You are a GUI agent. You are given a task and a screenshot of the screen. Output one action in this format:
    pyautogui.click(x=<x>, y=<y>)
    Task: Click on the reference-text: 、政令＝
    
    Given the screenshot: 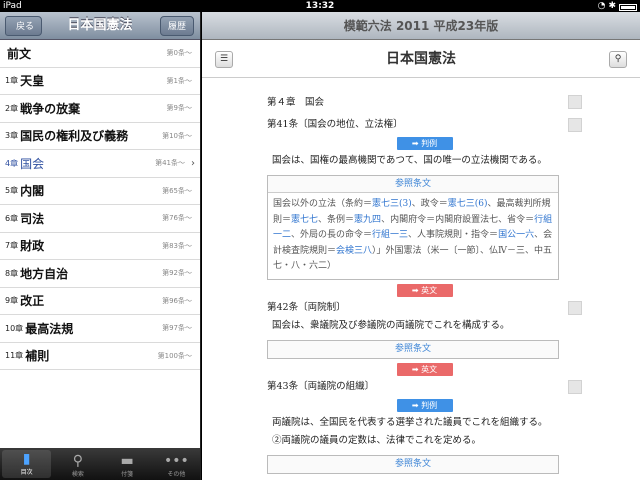 What is the action you would take?
    pyautogui.click(x=429, y=204)
    